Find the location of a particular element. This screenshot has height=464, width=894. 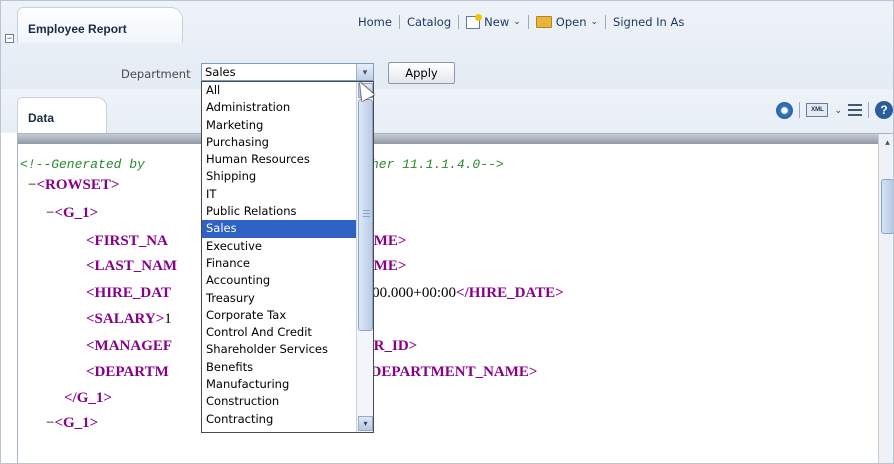

xml-hire-date-line-end: 00:00.000+00:00</HIRE_DATE> is located at coordinates (458, 293).